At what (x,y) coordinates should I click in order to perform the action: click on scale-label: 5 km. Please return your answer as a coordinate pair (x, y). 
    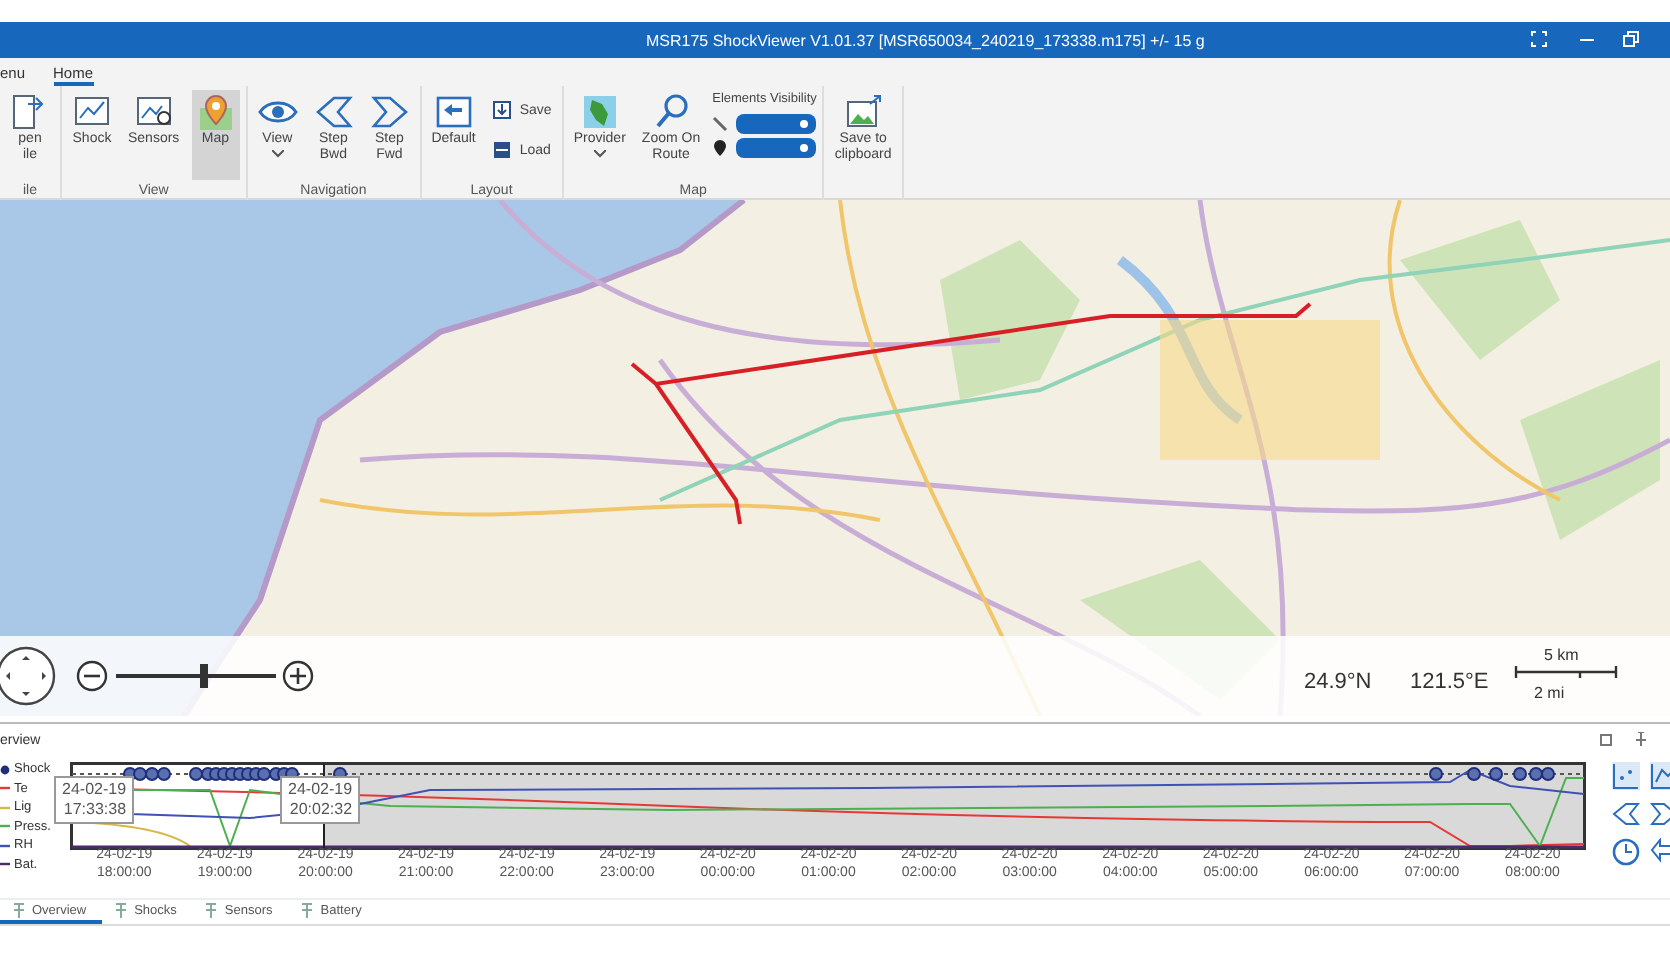
    Looking at the image, I should click on (1561, 656).